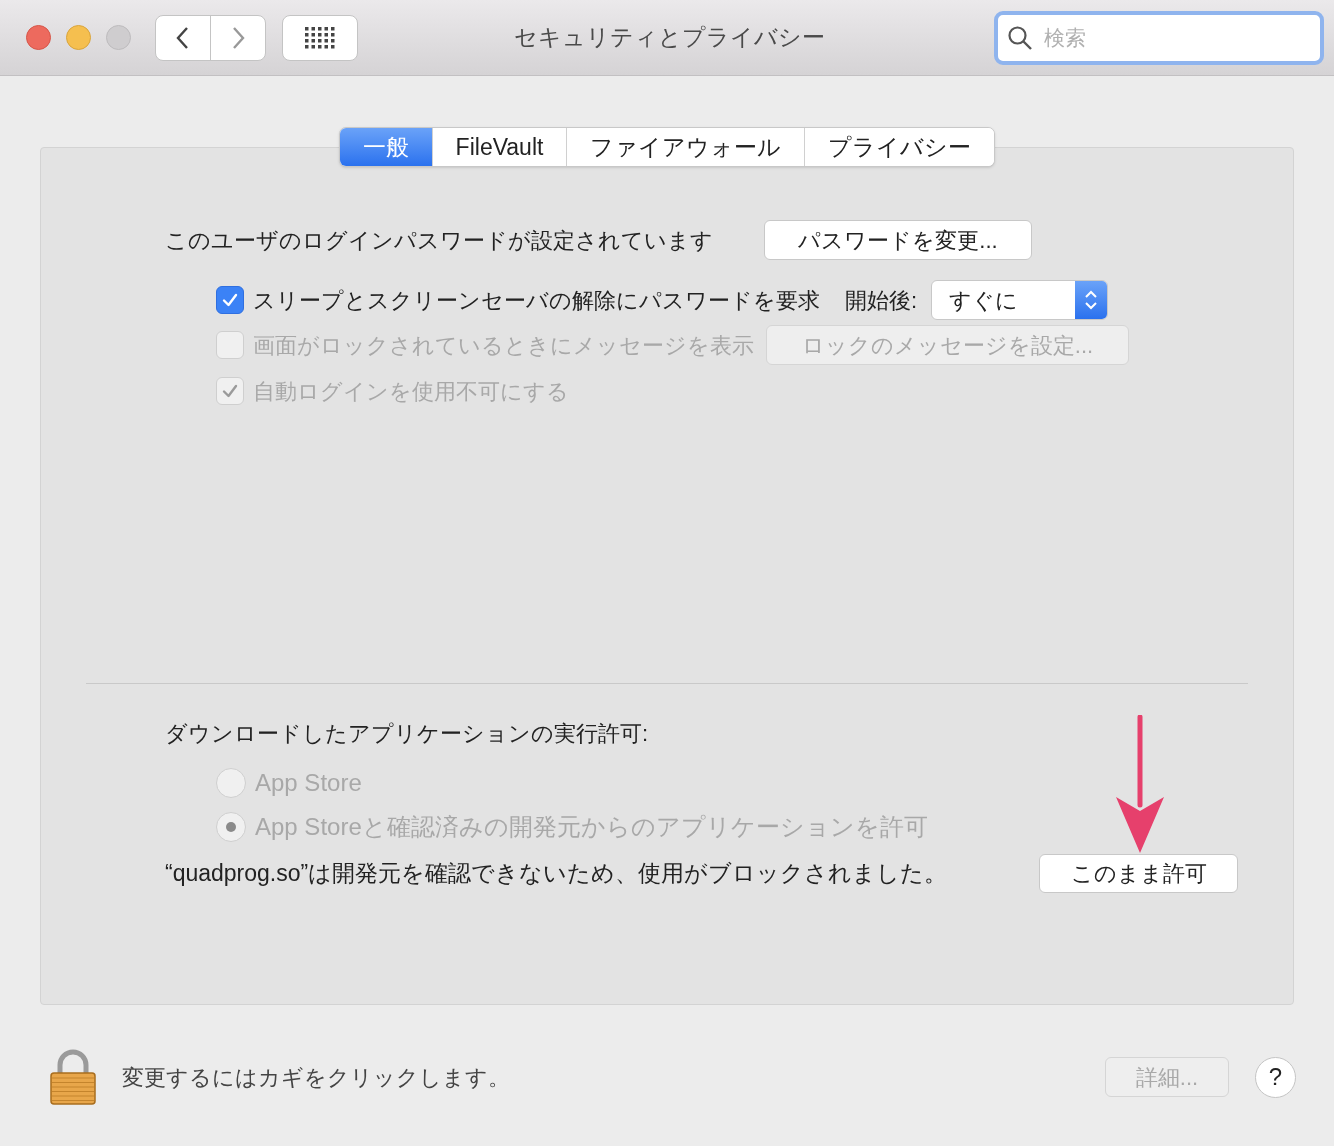  What do you see at coordinates (499, 147) in the screenshot?
I see `tab: FileVault` at bounding box center [499, 147].